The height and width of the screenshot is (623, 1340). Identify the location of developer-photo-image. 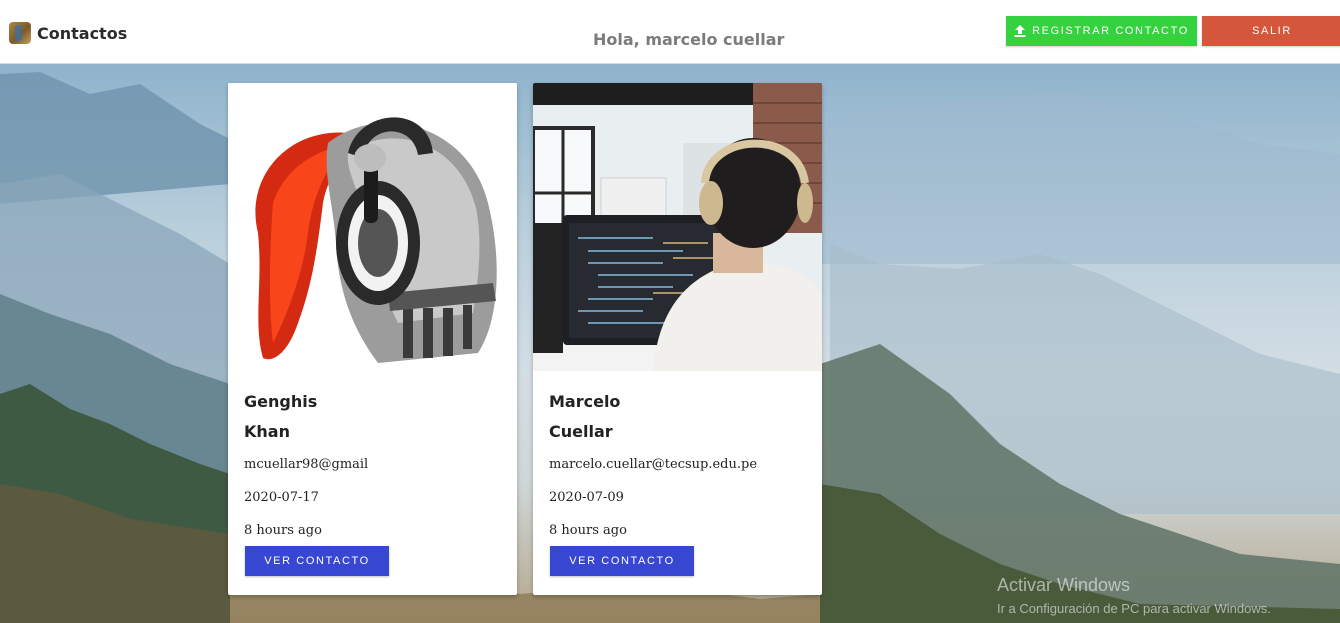
(677, 227).